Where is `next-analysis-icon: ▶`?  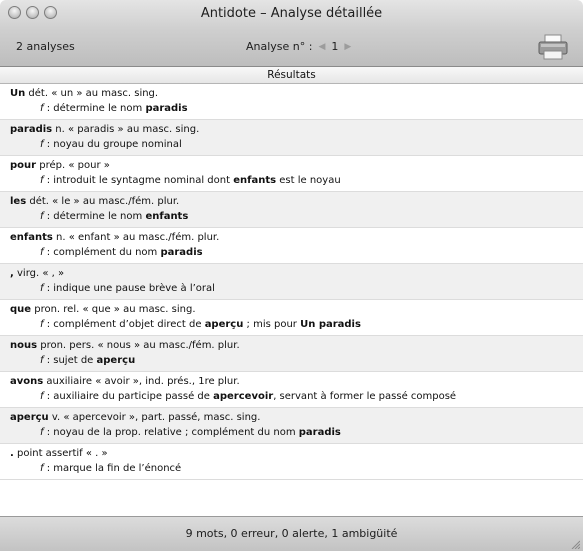
next-analysis-icon: ▶ is located at coordinates (347, 47).